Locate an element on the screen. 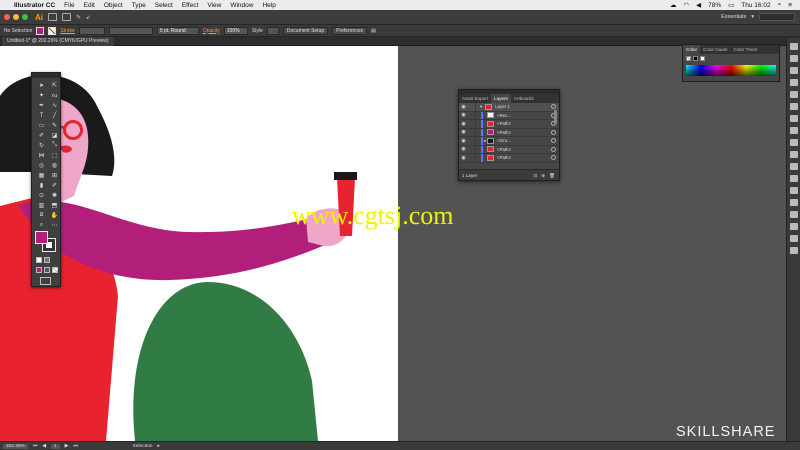 The image size is (800, 450). lasso-tool-icon: ᔓ is located at coordinates (54, 95).